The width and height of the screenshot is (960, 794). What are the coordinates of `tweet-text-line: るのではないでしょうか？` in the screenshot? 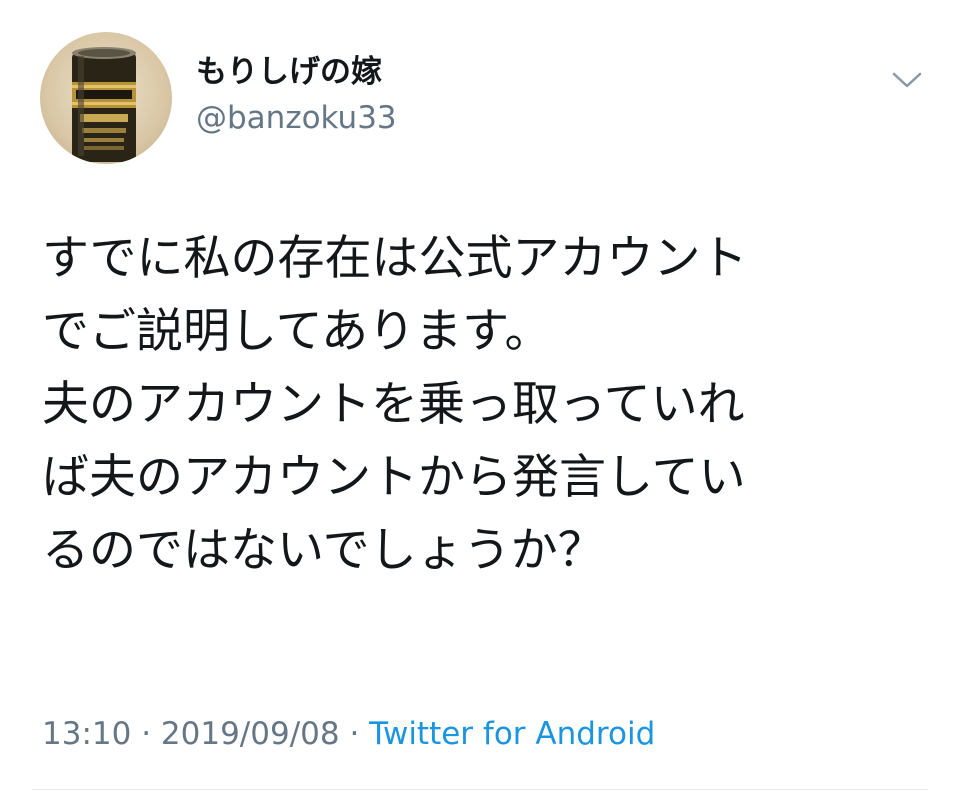 It's located at (323, 550).